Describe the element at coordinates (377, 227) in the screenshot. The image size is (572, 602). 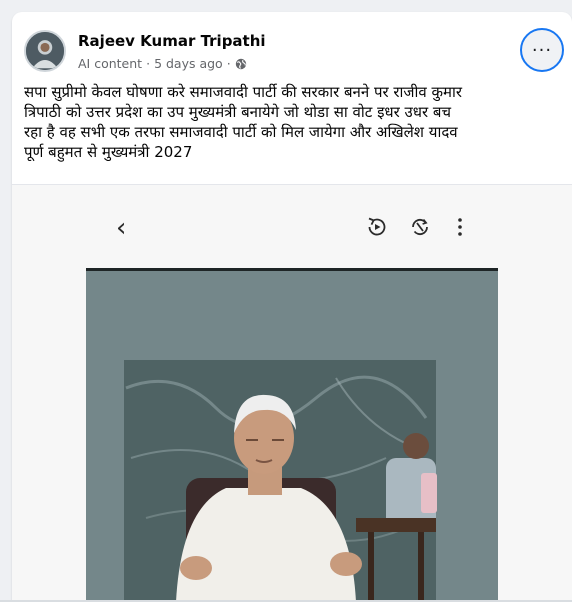
I see `rotate-play-icon` at that location.